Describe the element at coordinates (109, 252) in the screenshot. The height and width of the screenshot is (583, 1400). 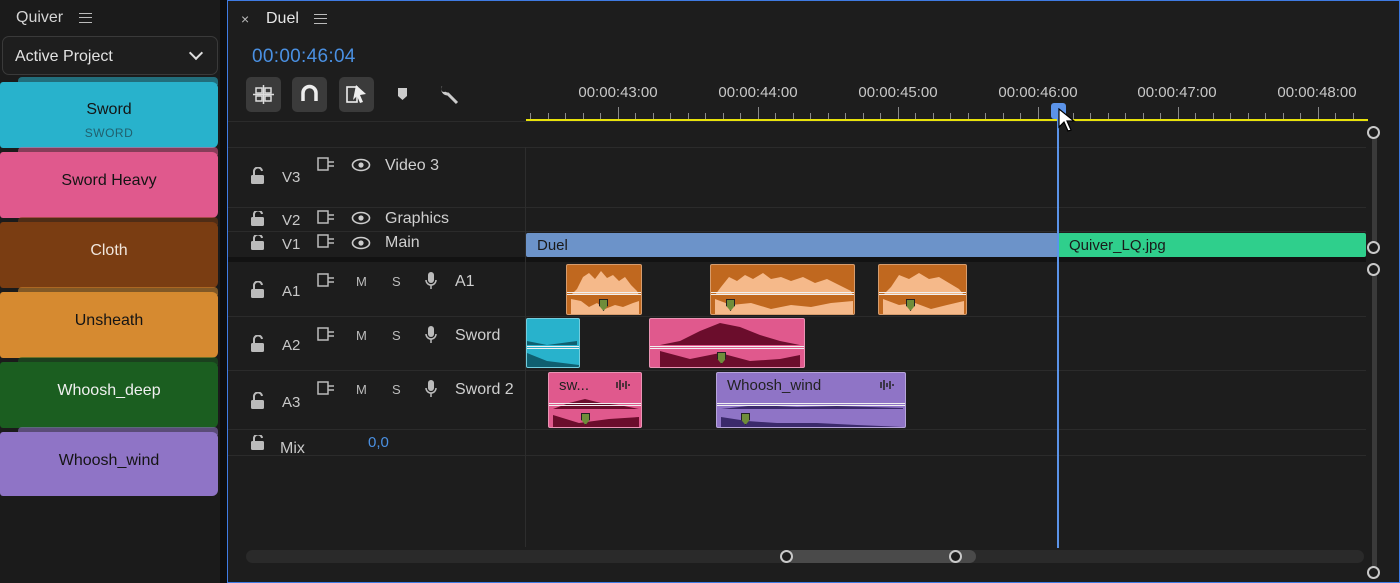
I see `bin-cloth: Cloth` at that location.